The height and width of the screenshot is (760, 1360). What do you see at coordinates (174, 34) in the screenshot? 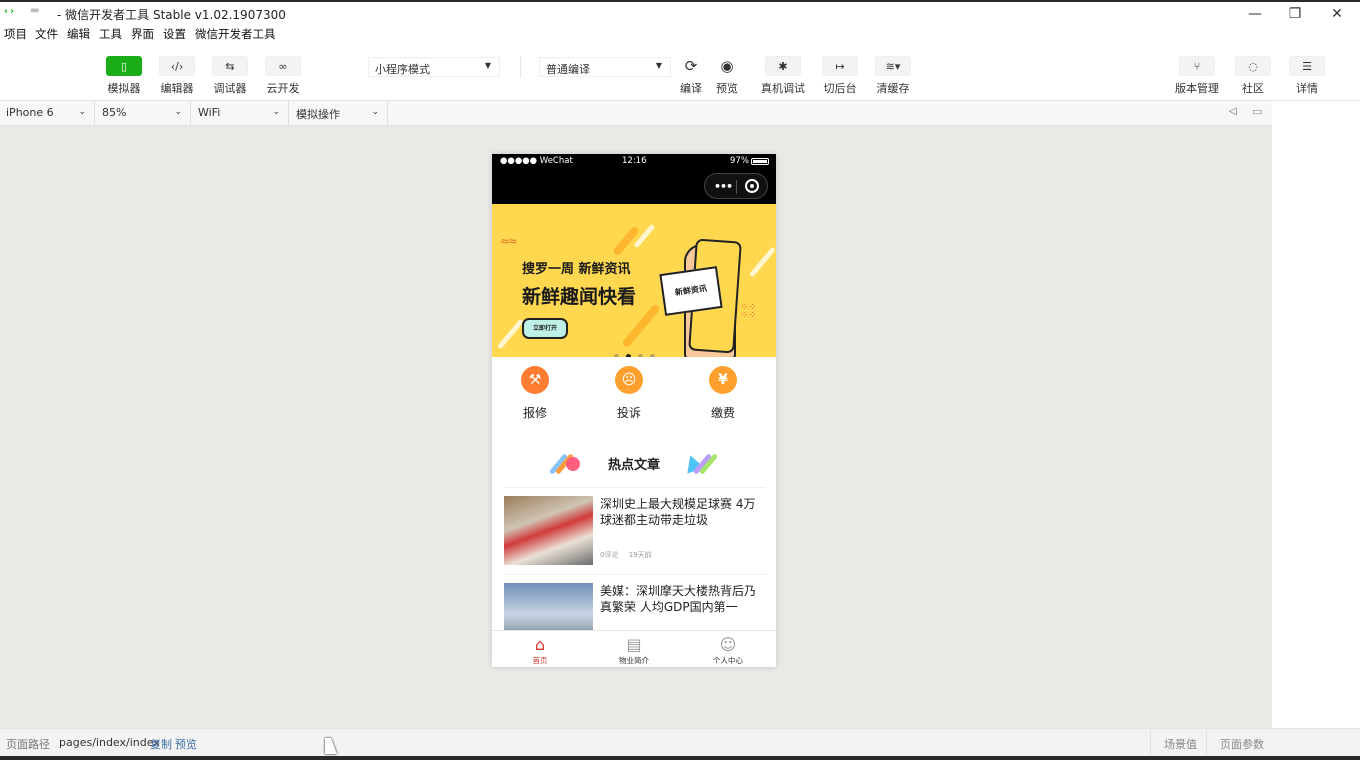
I see `menu-settings: 设置` at bounding box center [174, 34].